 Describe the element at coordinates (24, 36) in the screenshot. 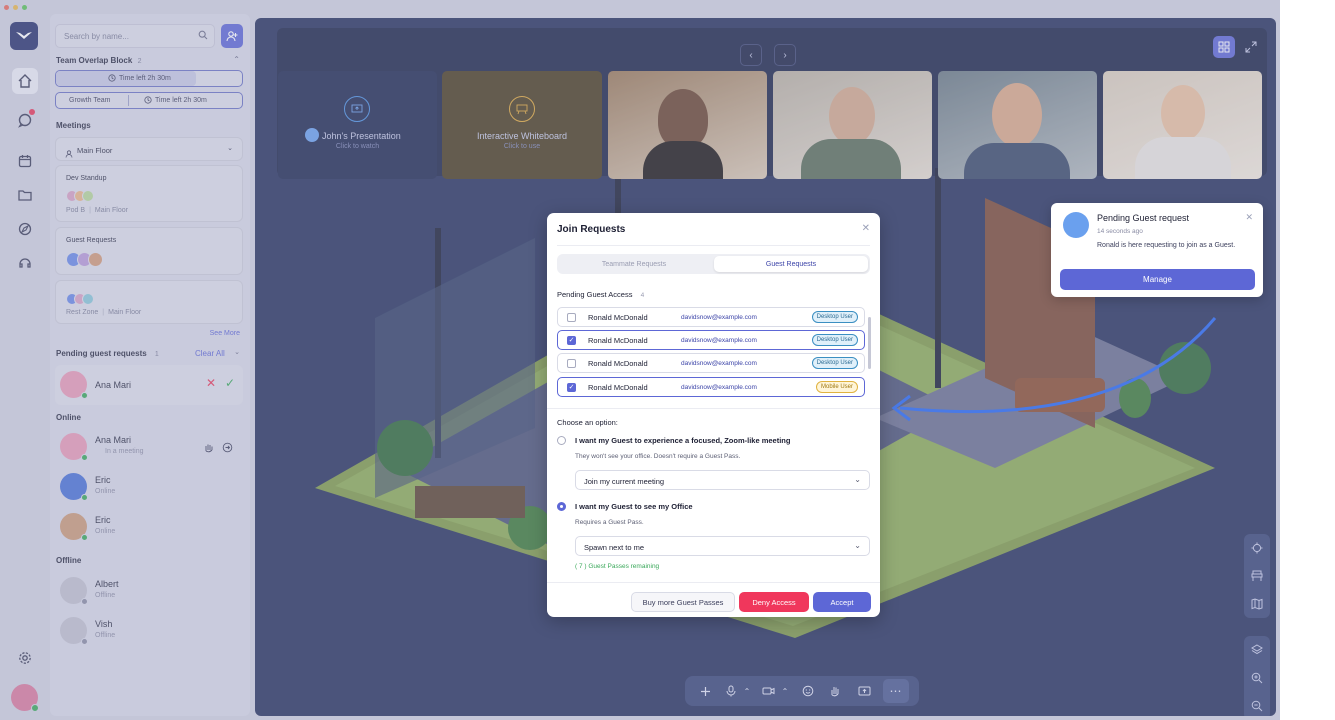

I see `app-logo` at that location.